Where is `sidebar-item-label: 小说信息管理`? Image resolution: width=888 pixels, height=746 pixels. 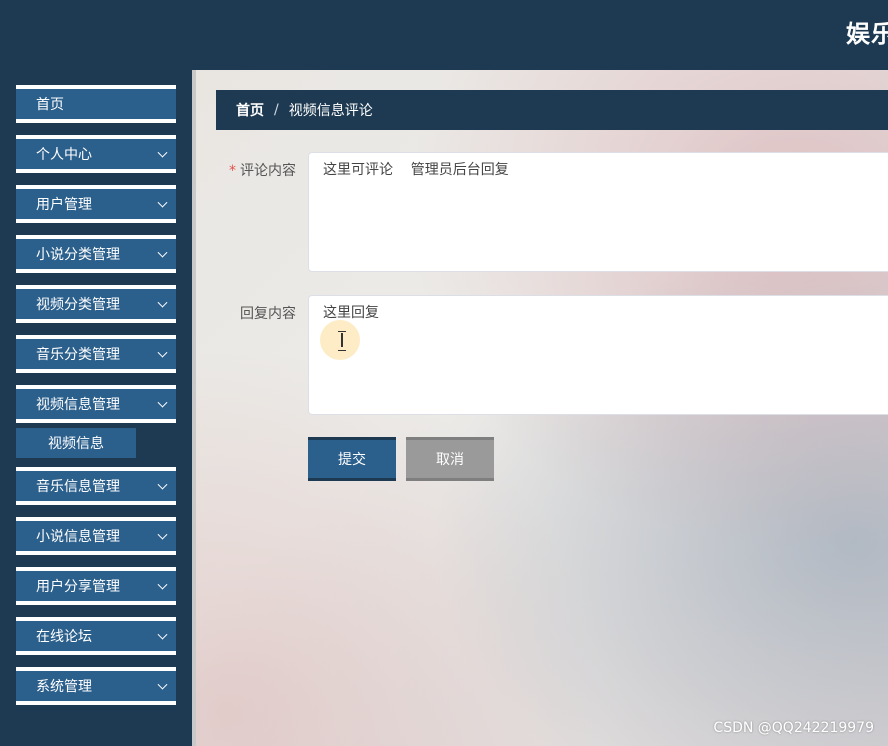 sidebar-item-label: 小说信息管理 is located at coordinates (78, 537).